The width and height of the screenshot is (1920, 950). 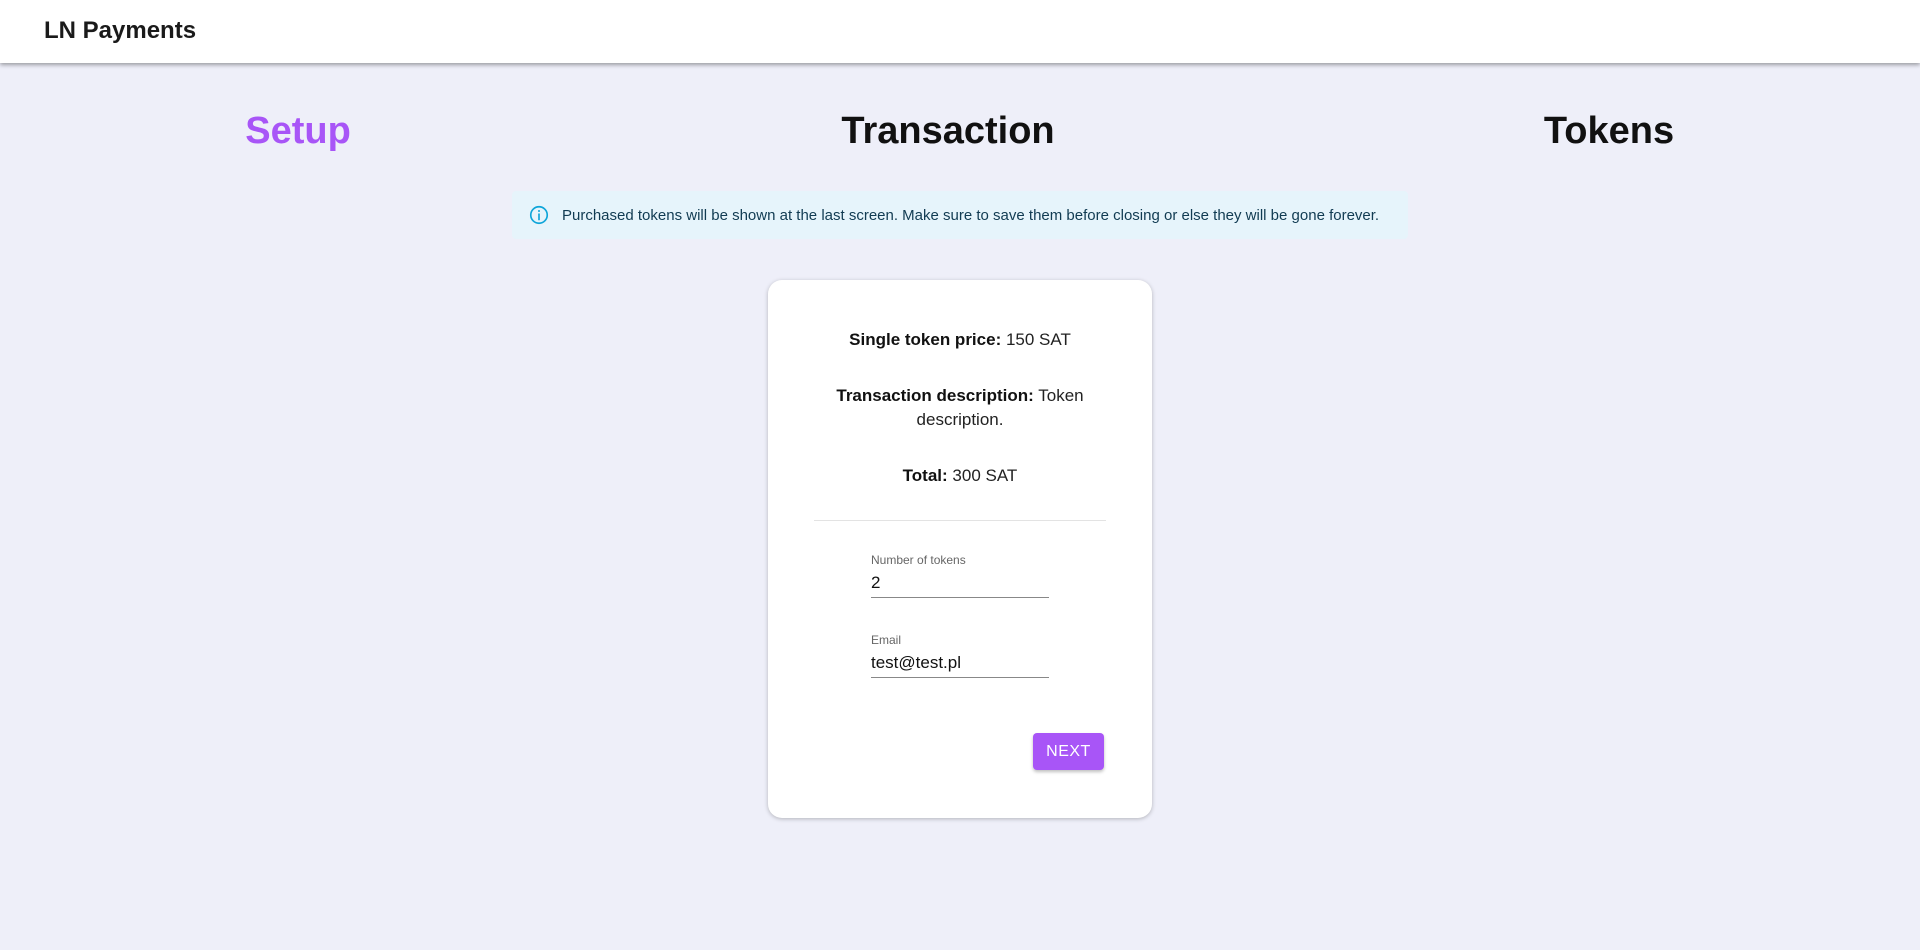 I want to click on tokens-field: Number of tokens, so click(x=960, y=575).